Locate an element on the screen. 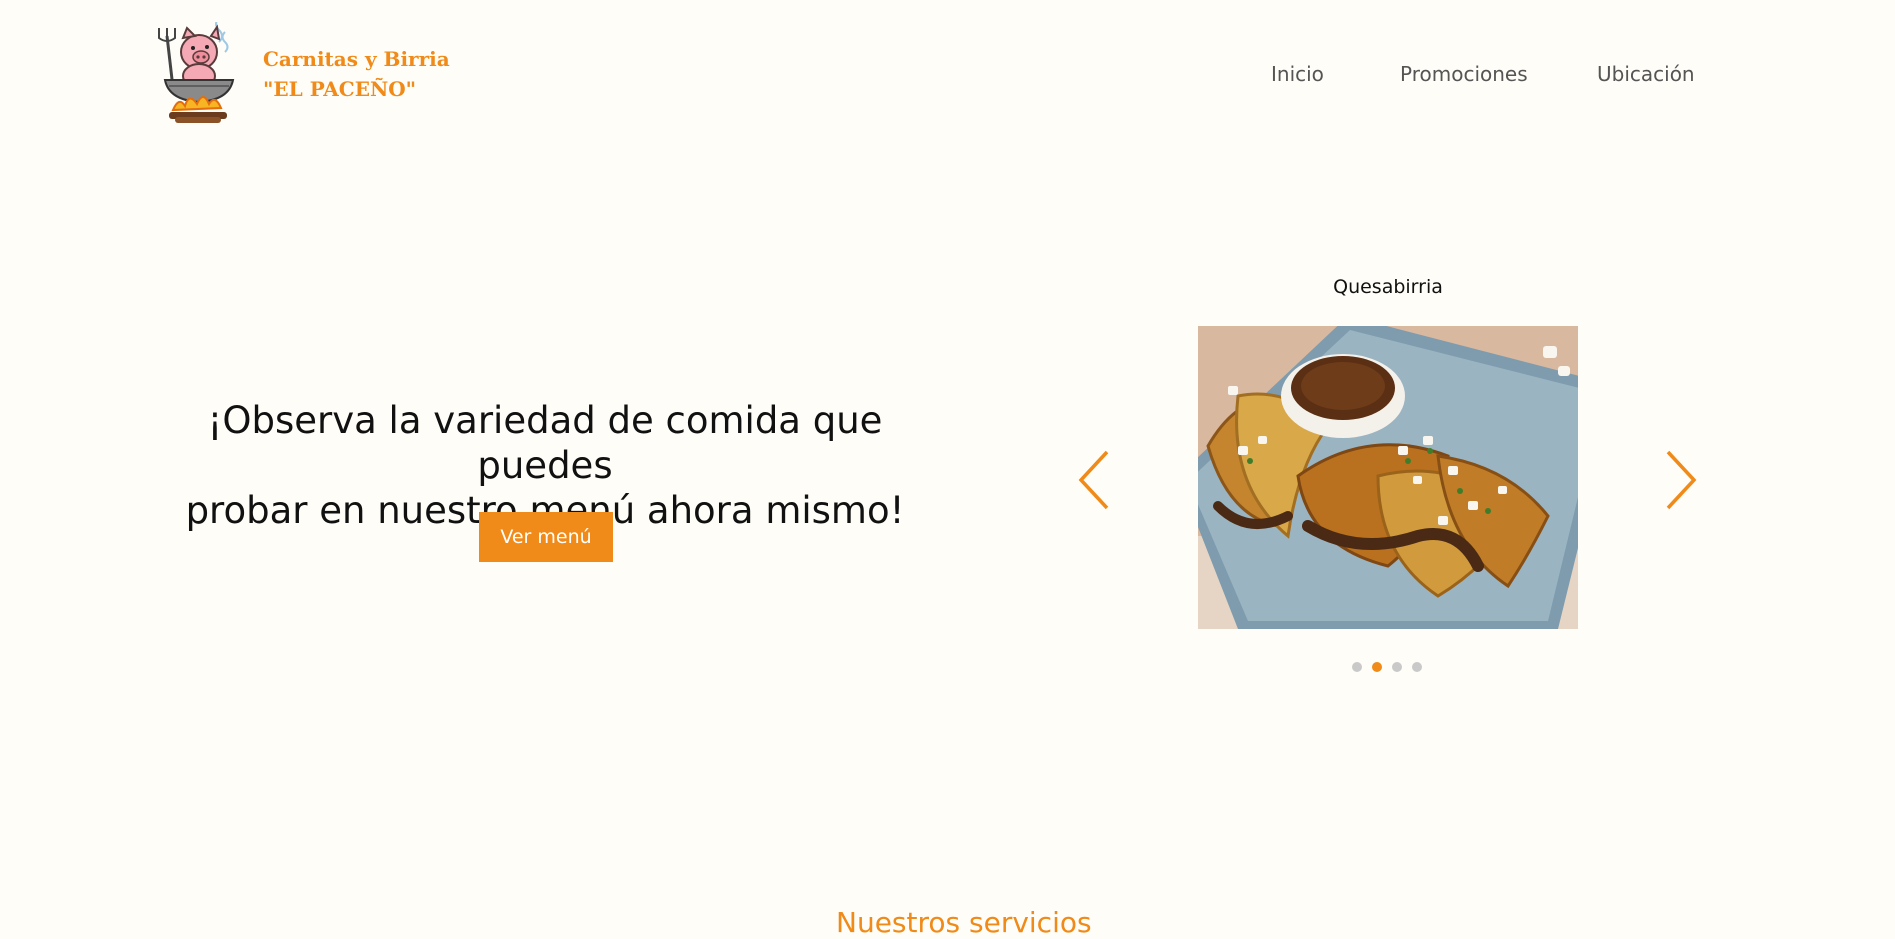 The width and height of the screenshot is (1895, 939). view-menu-button: Ver menú is located at coordinates (546, 537).